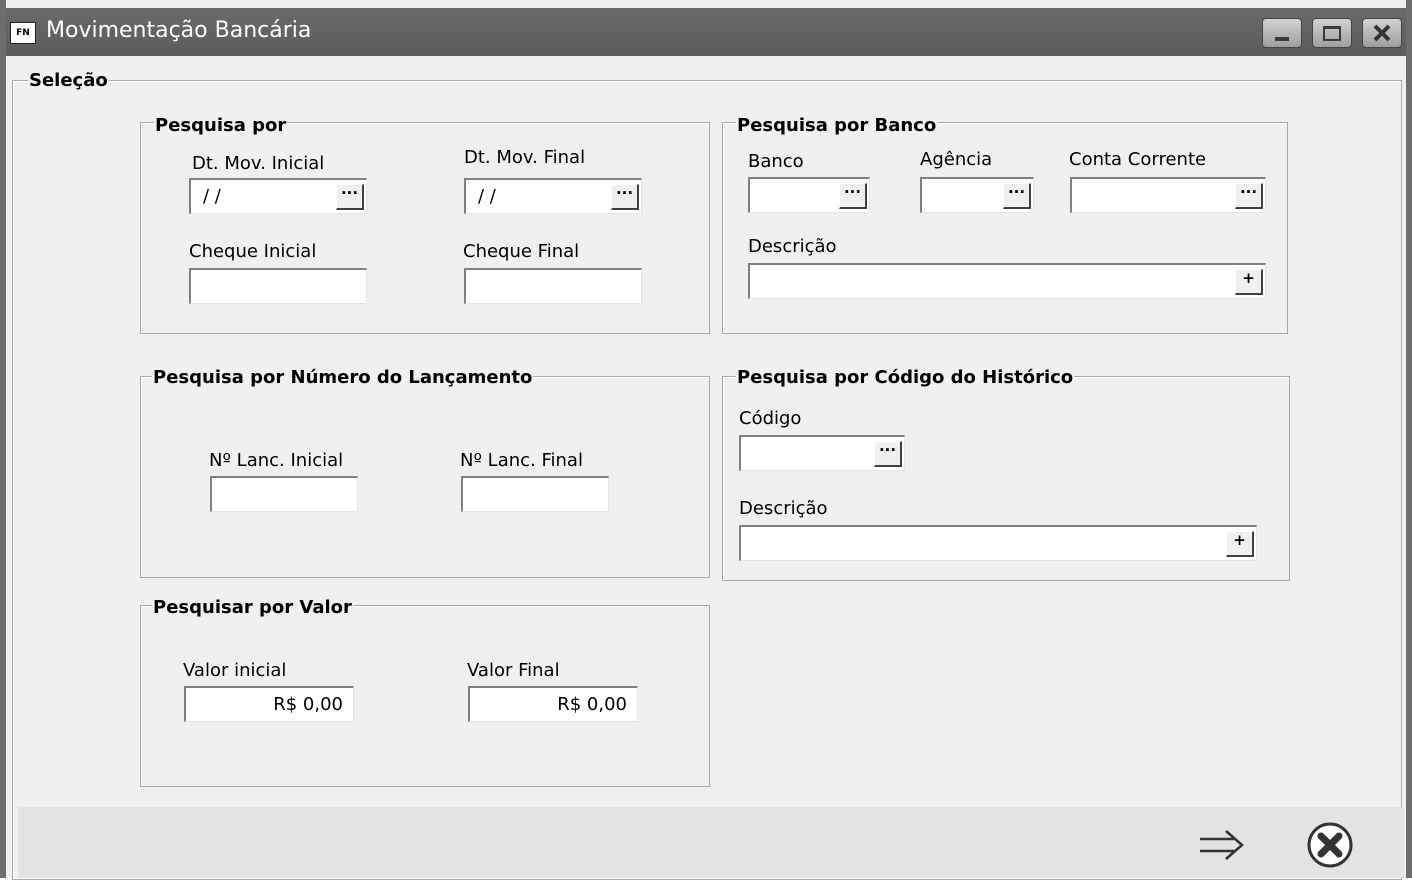  I want to click on arrow-right-icon, so click(1223, 845).